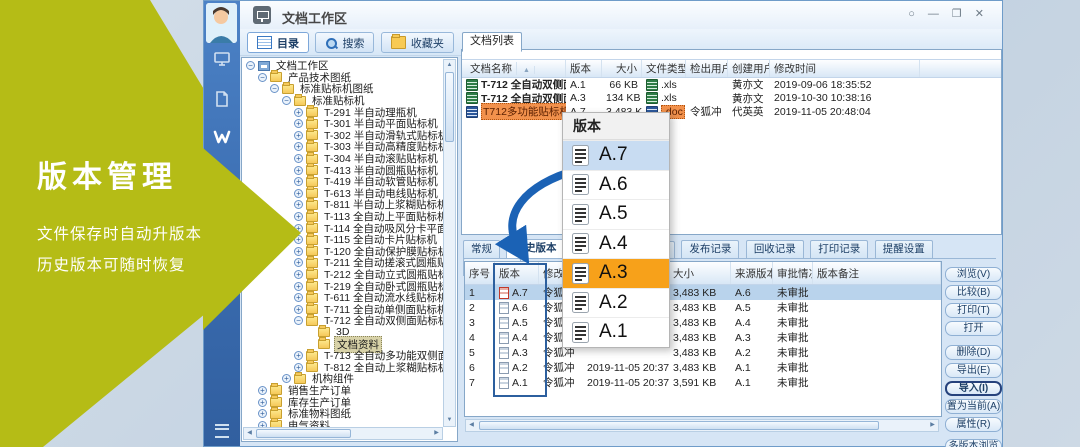 Image resolution: width=1080 pixels, height=447 pixels. What do you see at coordinates (823, 98) in the screenshot?
I see `modified-time-cell: 2019-10-30 10:38:16` at bounding box center [823, 98].